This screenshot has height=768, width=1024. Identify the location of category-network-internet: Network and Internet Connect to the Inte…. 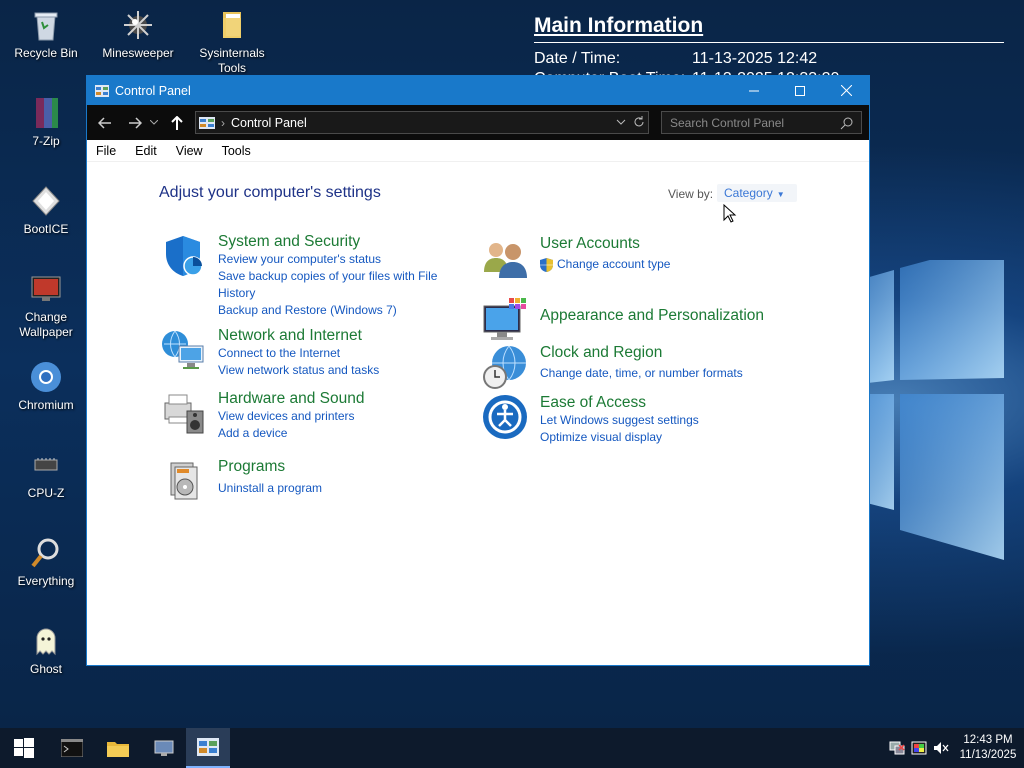
(269, 352).